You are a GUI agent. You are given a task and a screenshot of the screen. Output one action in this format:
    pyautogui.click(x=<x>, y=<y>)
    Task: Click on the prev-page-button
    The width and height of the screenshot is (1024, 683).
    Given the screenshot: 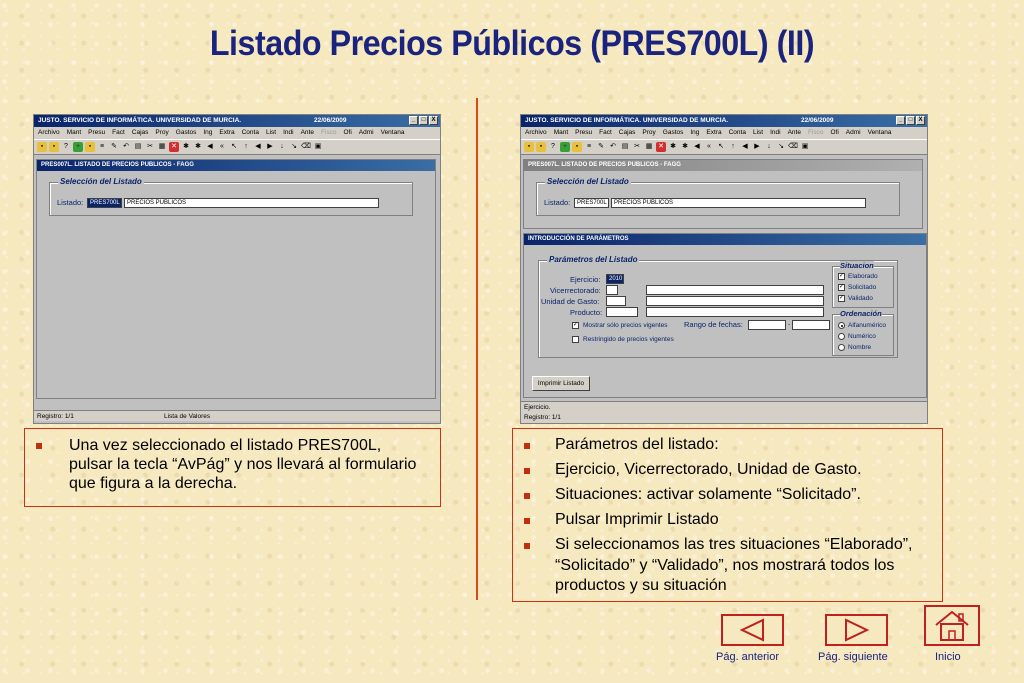 What is the action you would take?
    pyautogui.click(x=752, y=630)
    